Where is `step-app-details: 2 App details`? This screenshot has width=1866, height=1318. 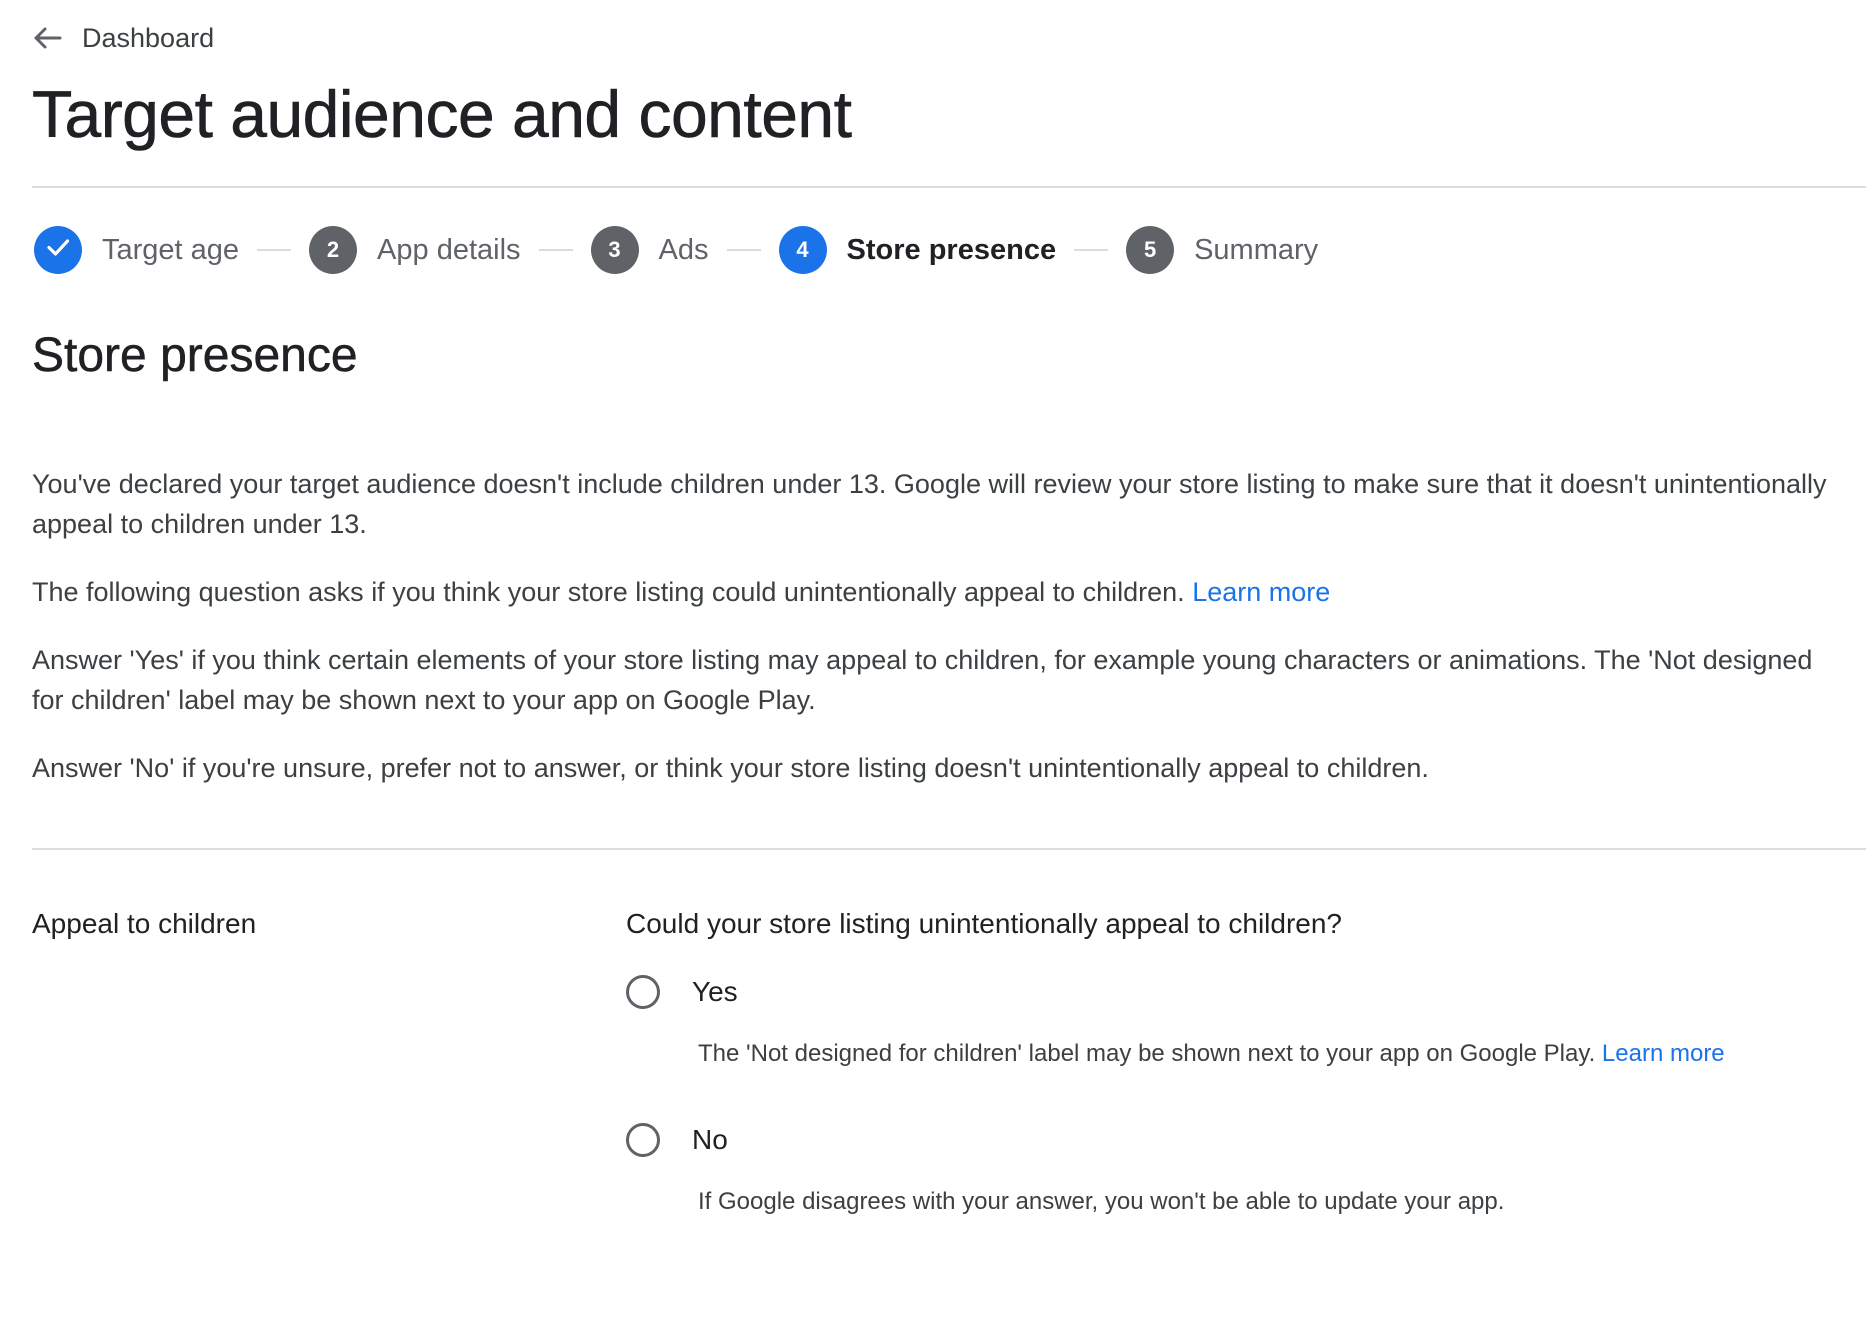
step-app-details: 2 App details is located at coordinates (415, 250).